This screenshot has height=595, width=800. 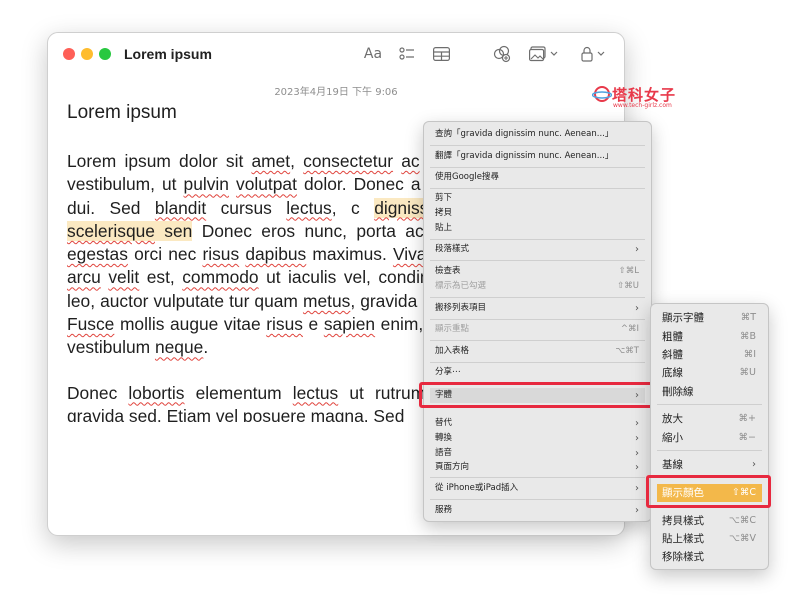 I want to click on spelling-flagged-word: commodo, so click(x=220, y=277).